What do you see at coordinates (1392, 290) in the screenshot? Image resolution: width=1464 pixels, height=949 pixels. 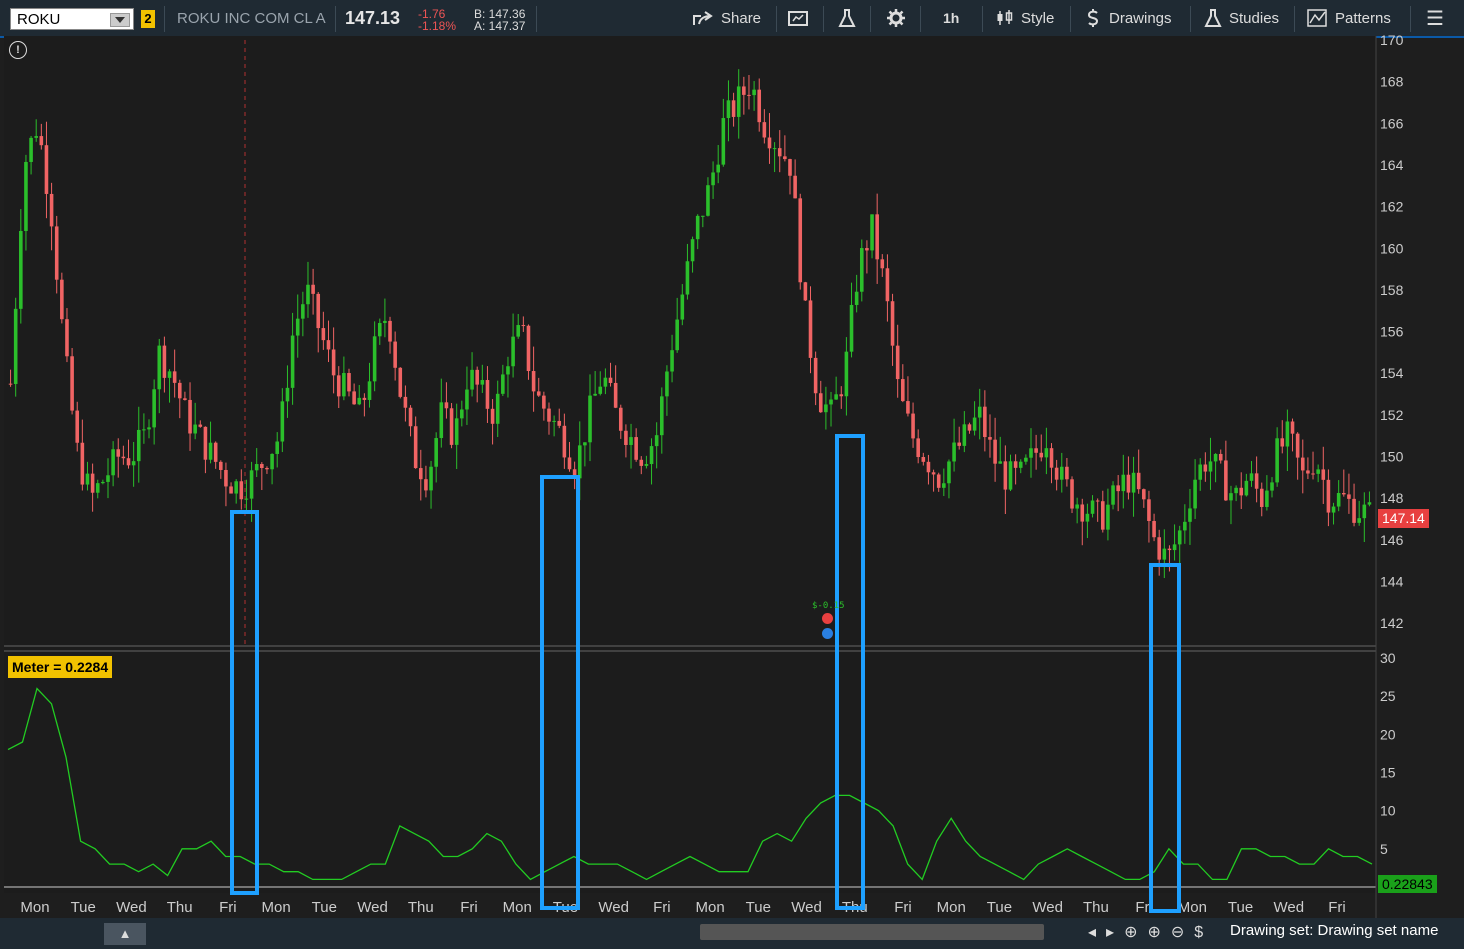 I see `price-tick-label: 158` at bounding box center [1392, 290].